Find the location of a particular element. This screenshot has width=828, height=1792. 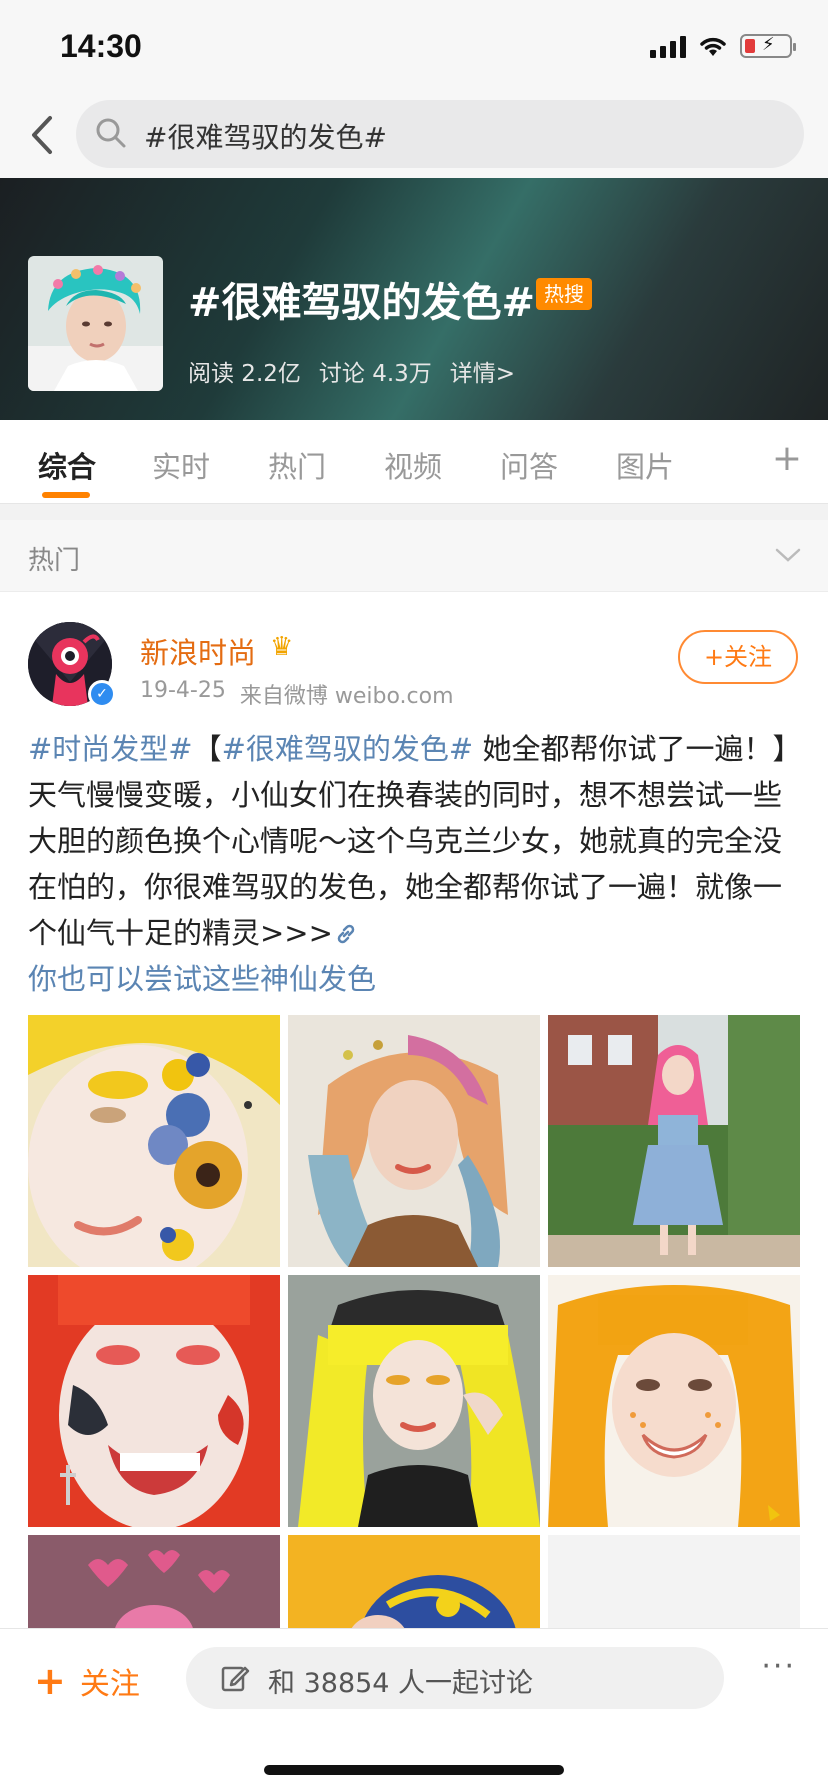

section-header-hot: 热门 is located at coordinates (414, 556).